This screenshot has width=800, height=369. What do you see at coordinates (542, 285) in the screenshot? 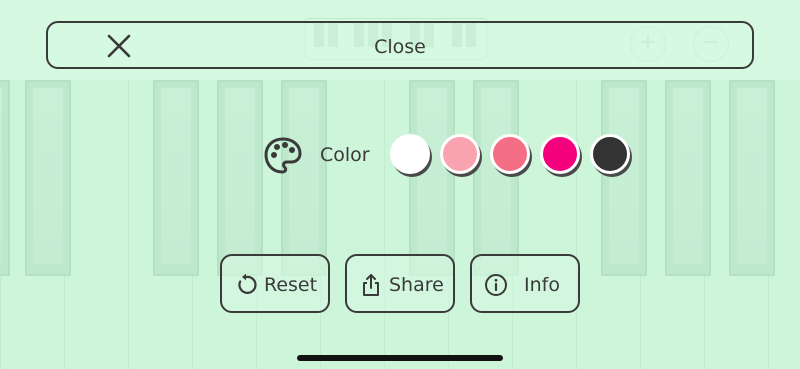
I see `info-label: Info` at bounding box center [542, 285].